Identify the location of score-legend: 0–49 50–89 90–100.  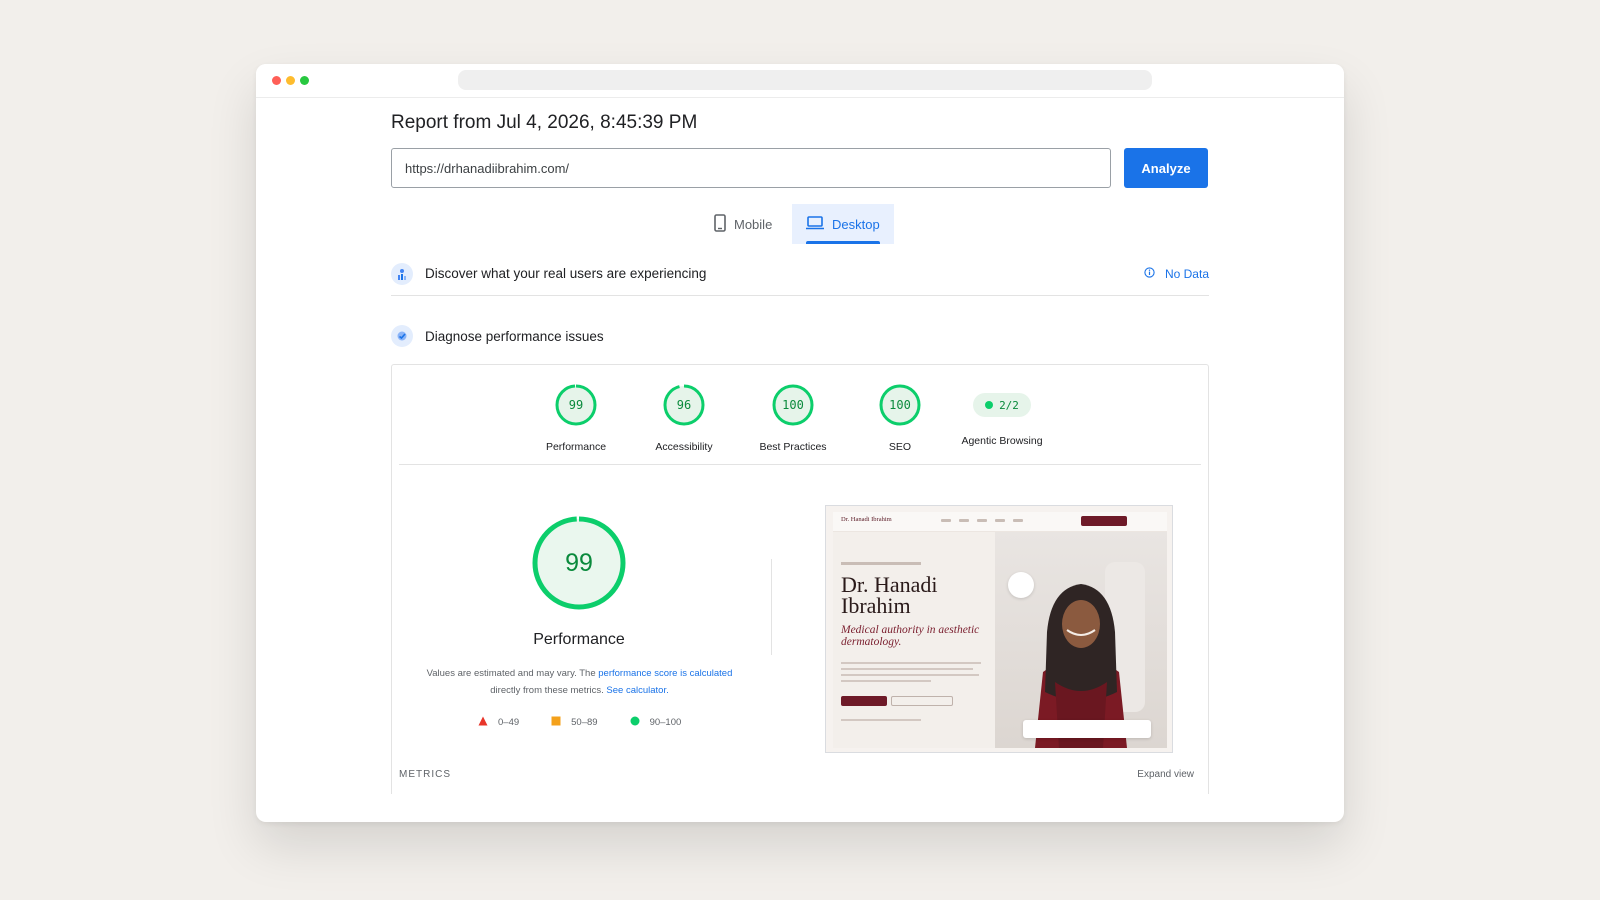
(595, 722).